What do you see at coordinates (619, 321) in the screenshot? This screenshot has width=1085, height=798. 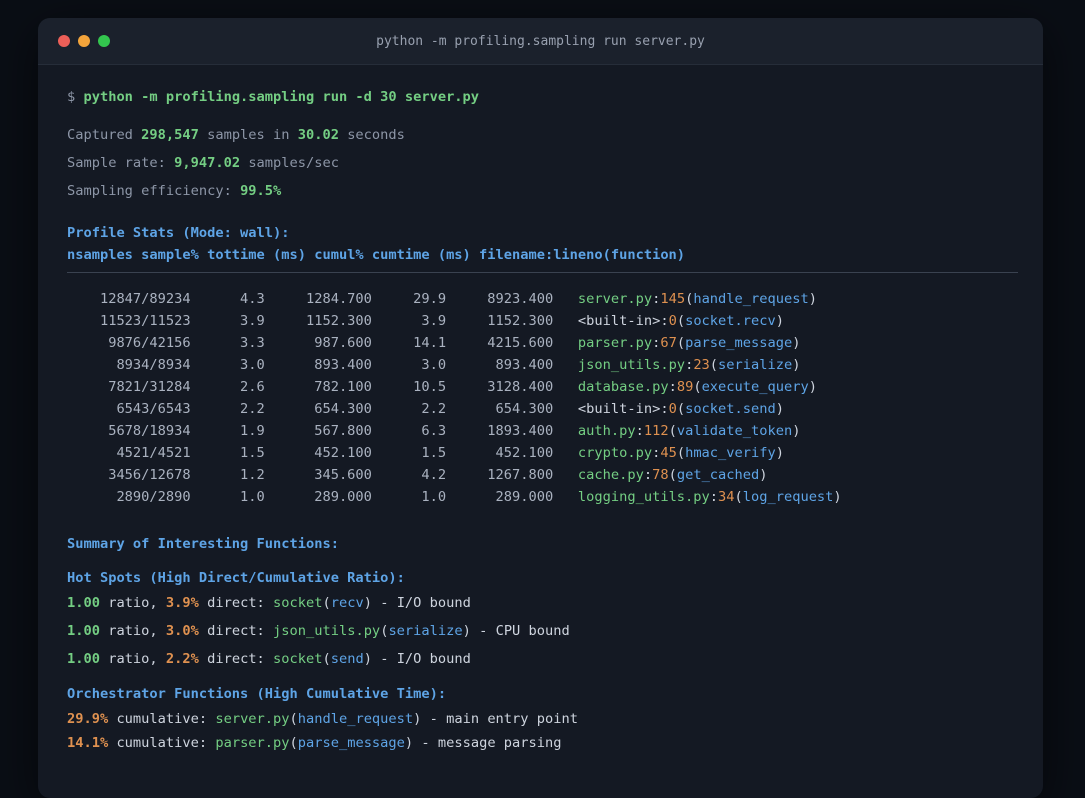 I see `text-segment: <built-in>` at bounding box center [619, 321].